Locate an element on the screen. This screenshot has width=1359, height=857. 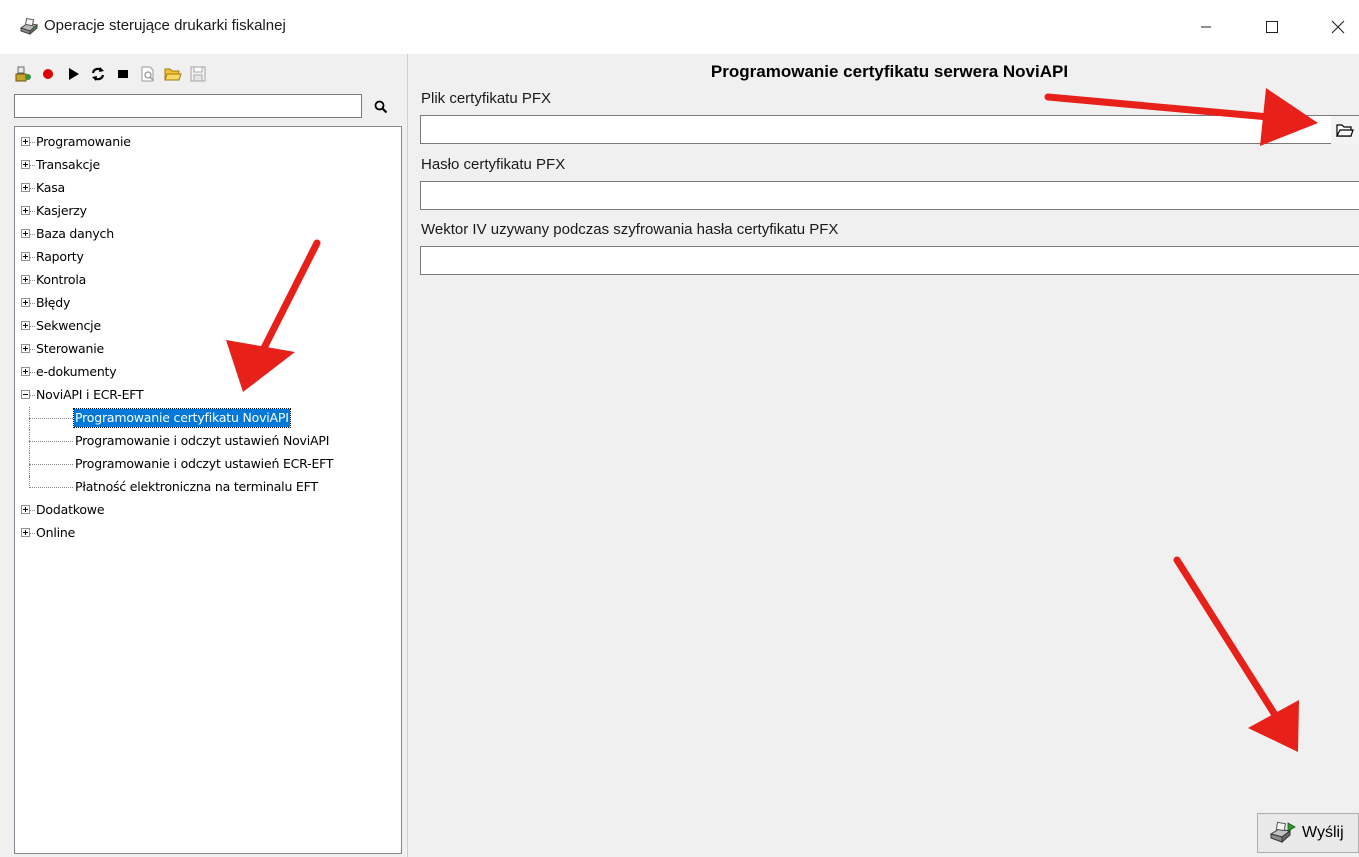
search-button is located at coordinates (381, 107).